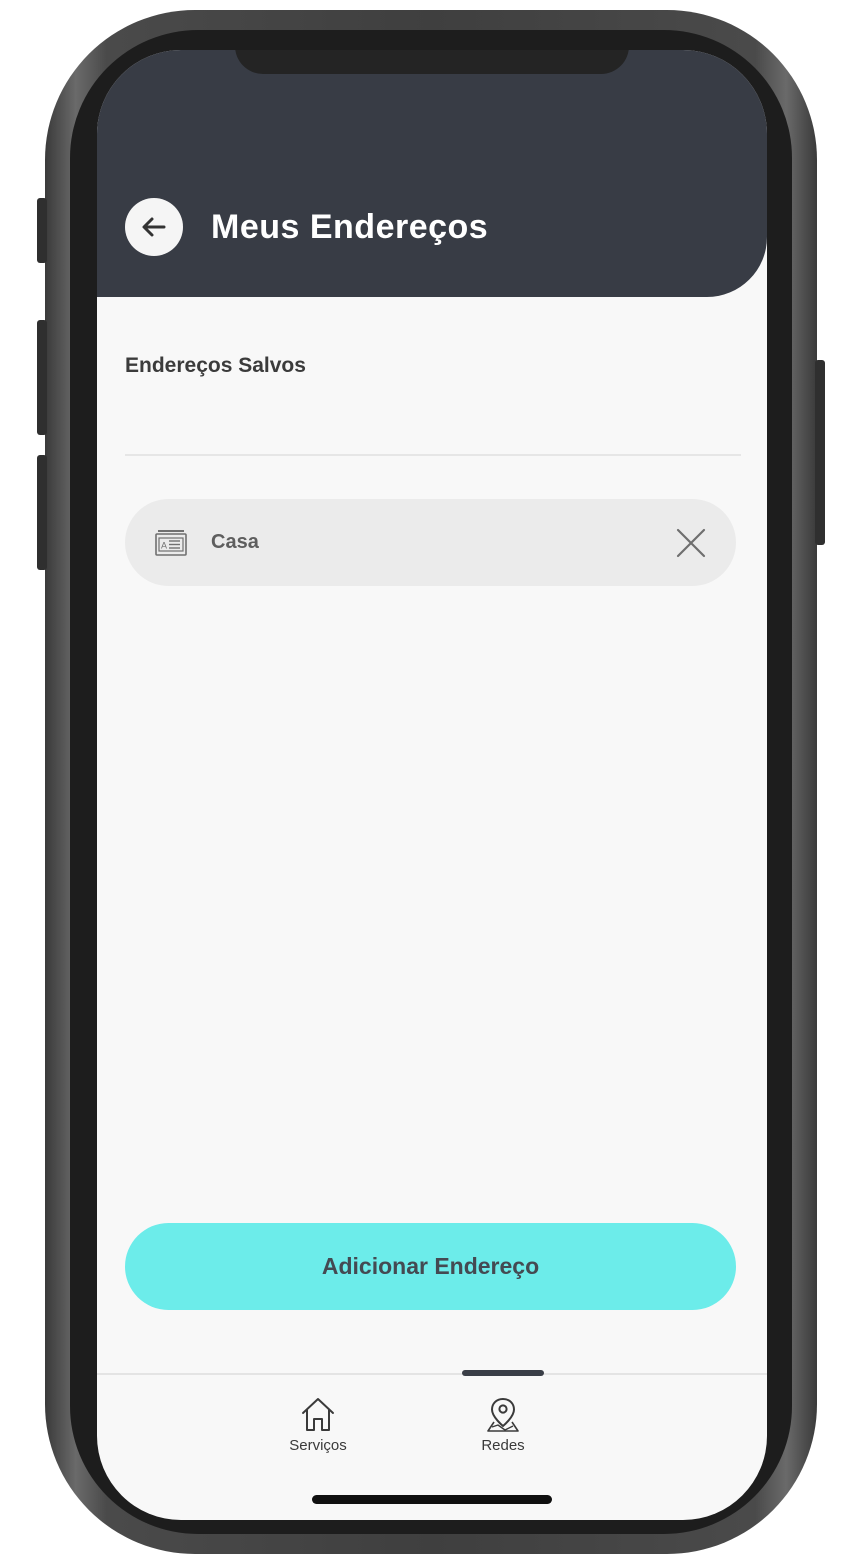 This screenshot has height=1556, width=847. I want to click on app-header: Meus Endereços, so click(432, 173).